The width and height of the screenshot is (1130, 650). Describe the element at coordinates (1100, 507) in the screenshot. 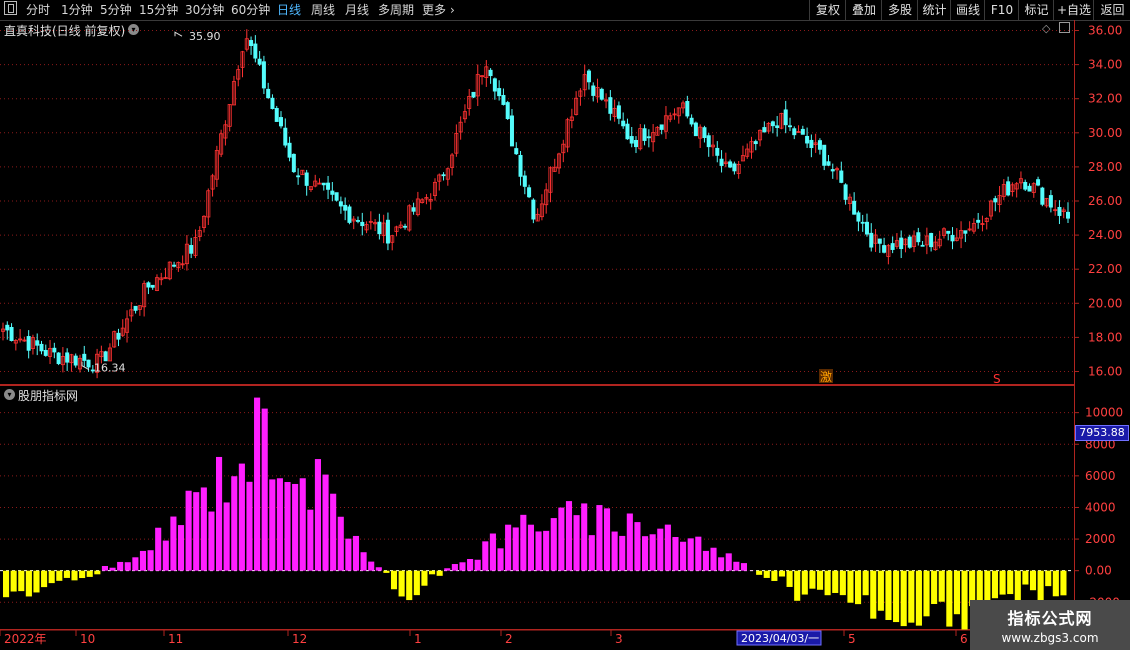

I see `y-tick-label: 4000` at that location.